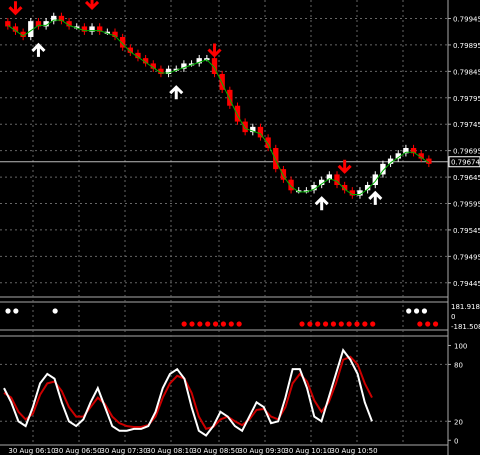  I want to click on time-axis-label: 30 Aug 08:50, so click(215, 451).